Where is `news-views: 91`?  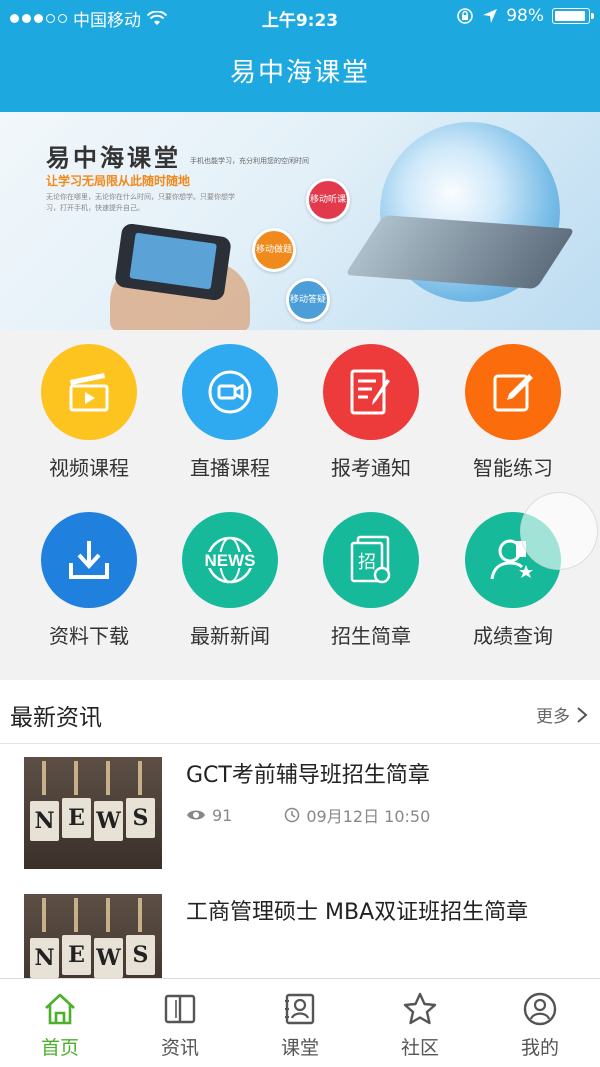
news-views: 91 is located at coordinates (222, 815).